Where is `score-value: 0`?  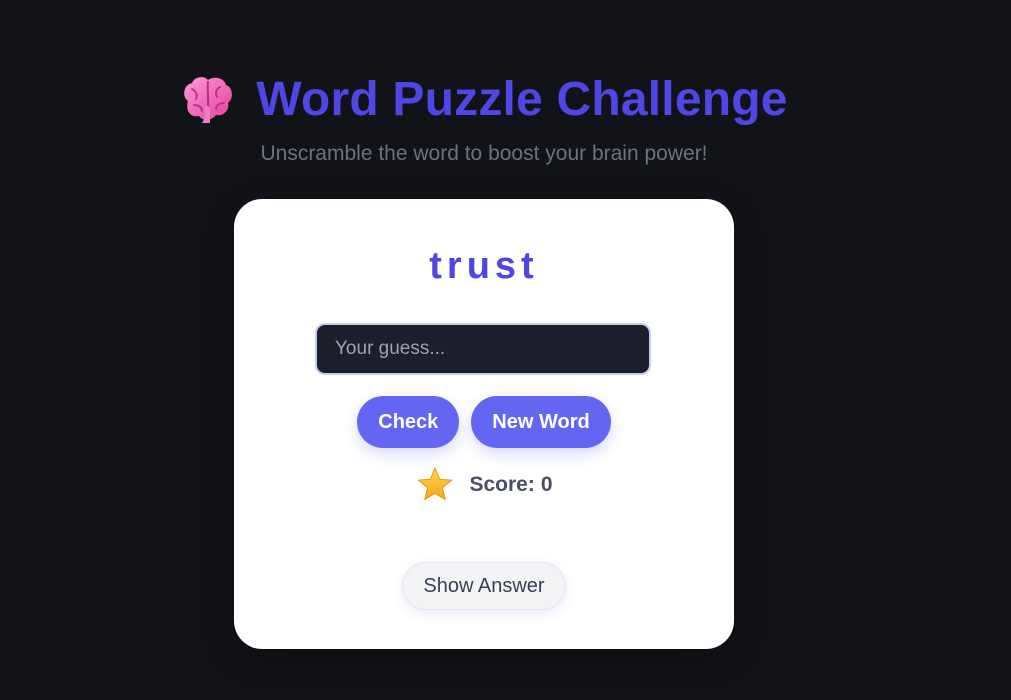
score-value: 0 is located at coordinates (546, 484).